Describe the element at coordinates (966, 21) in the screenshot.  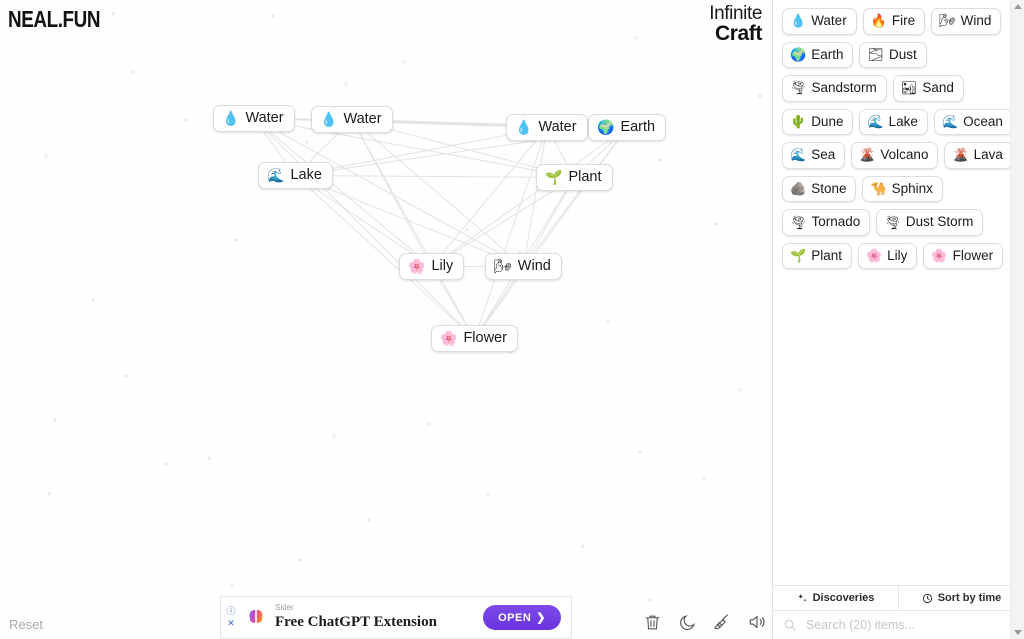
I see `element-pill: 🌬 Wind` at that location.